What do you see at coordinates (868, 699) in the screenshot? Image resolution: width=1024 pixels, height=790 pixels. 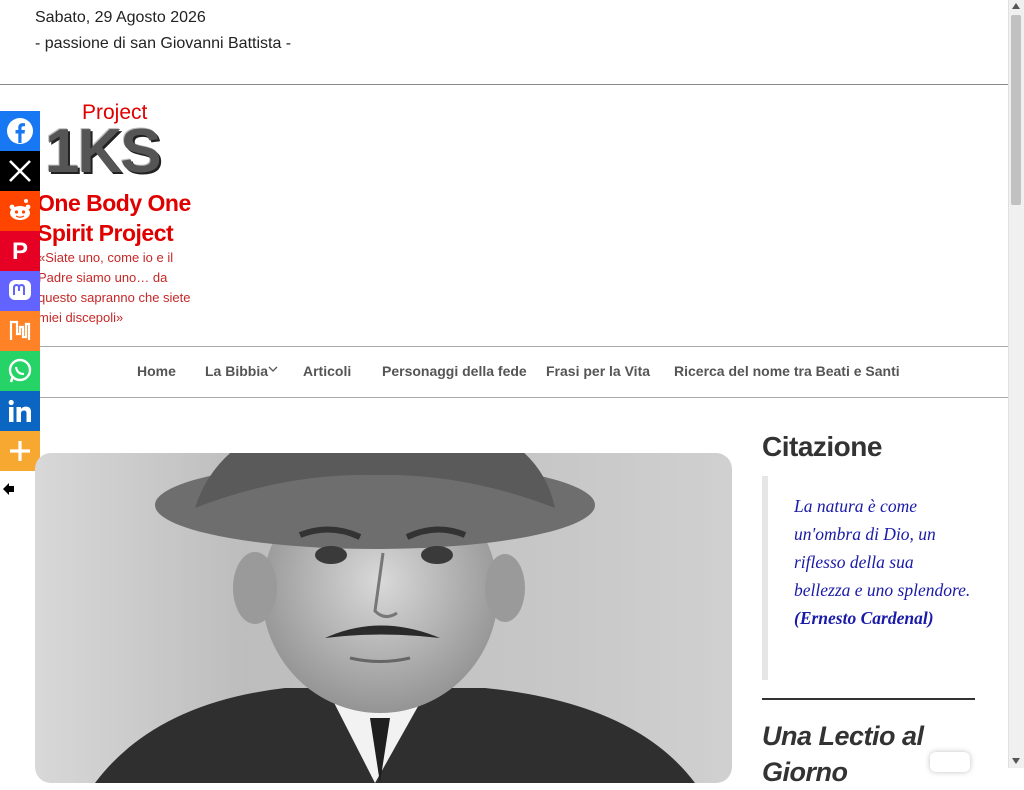 I see `sidebar-divider` at bounding box center [868, 699].